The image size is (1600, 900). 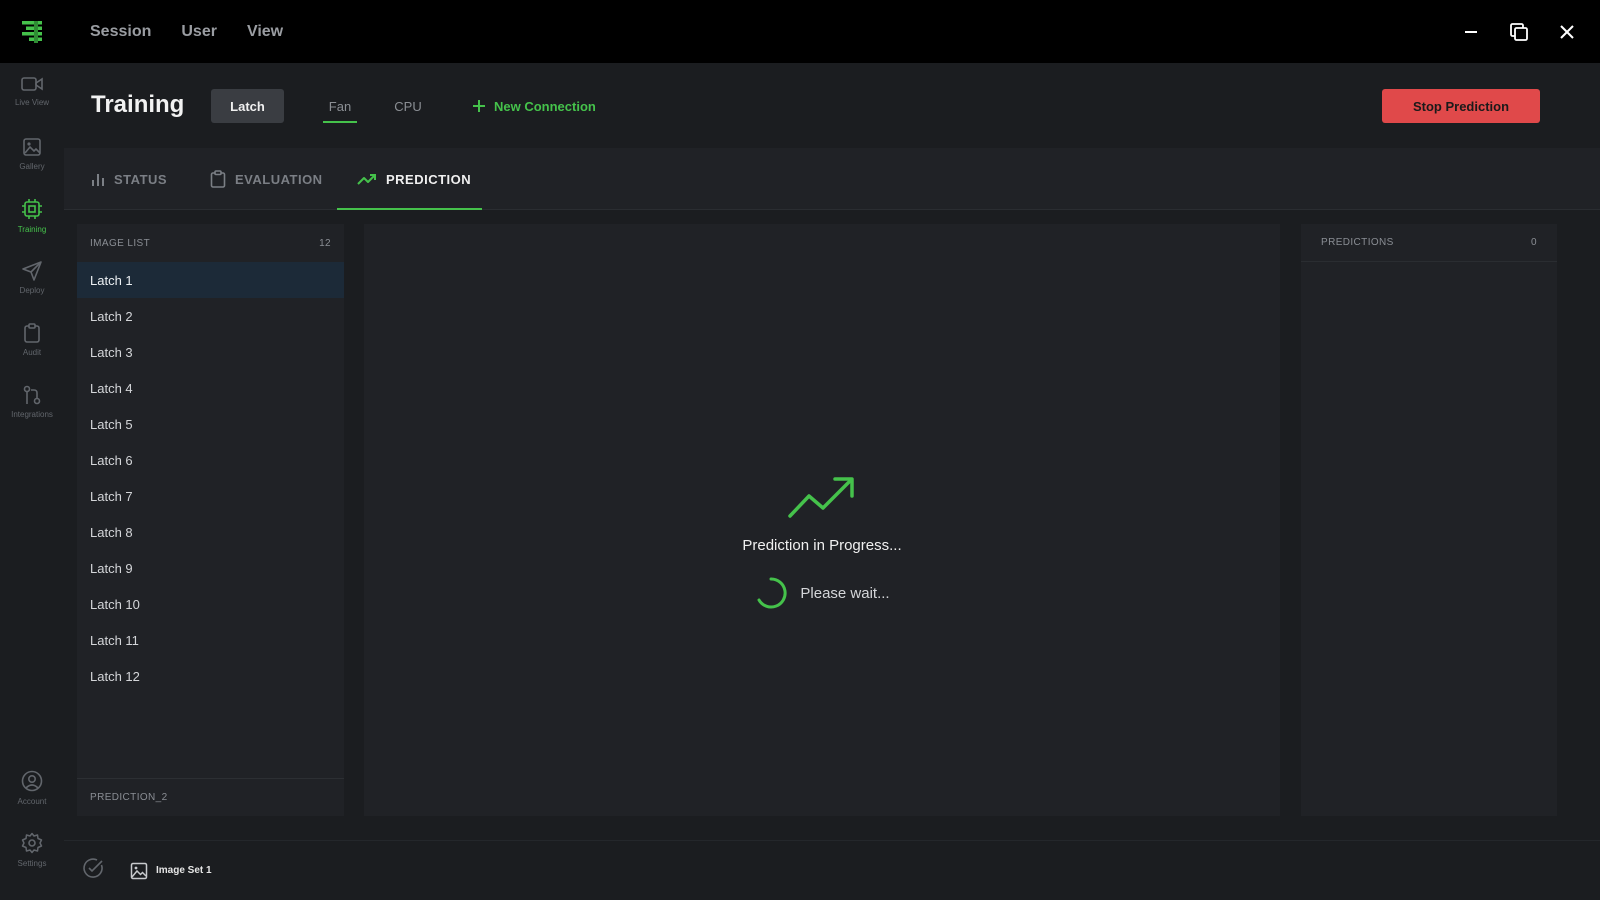 What do you see at coordinates (210, 352) in the screenshot?
I see `list-item: Latch 3` at bounding box center [210, 352].